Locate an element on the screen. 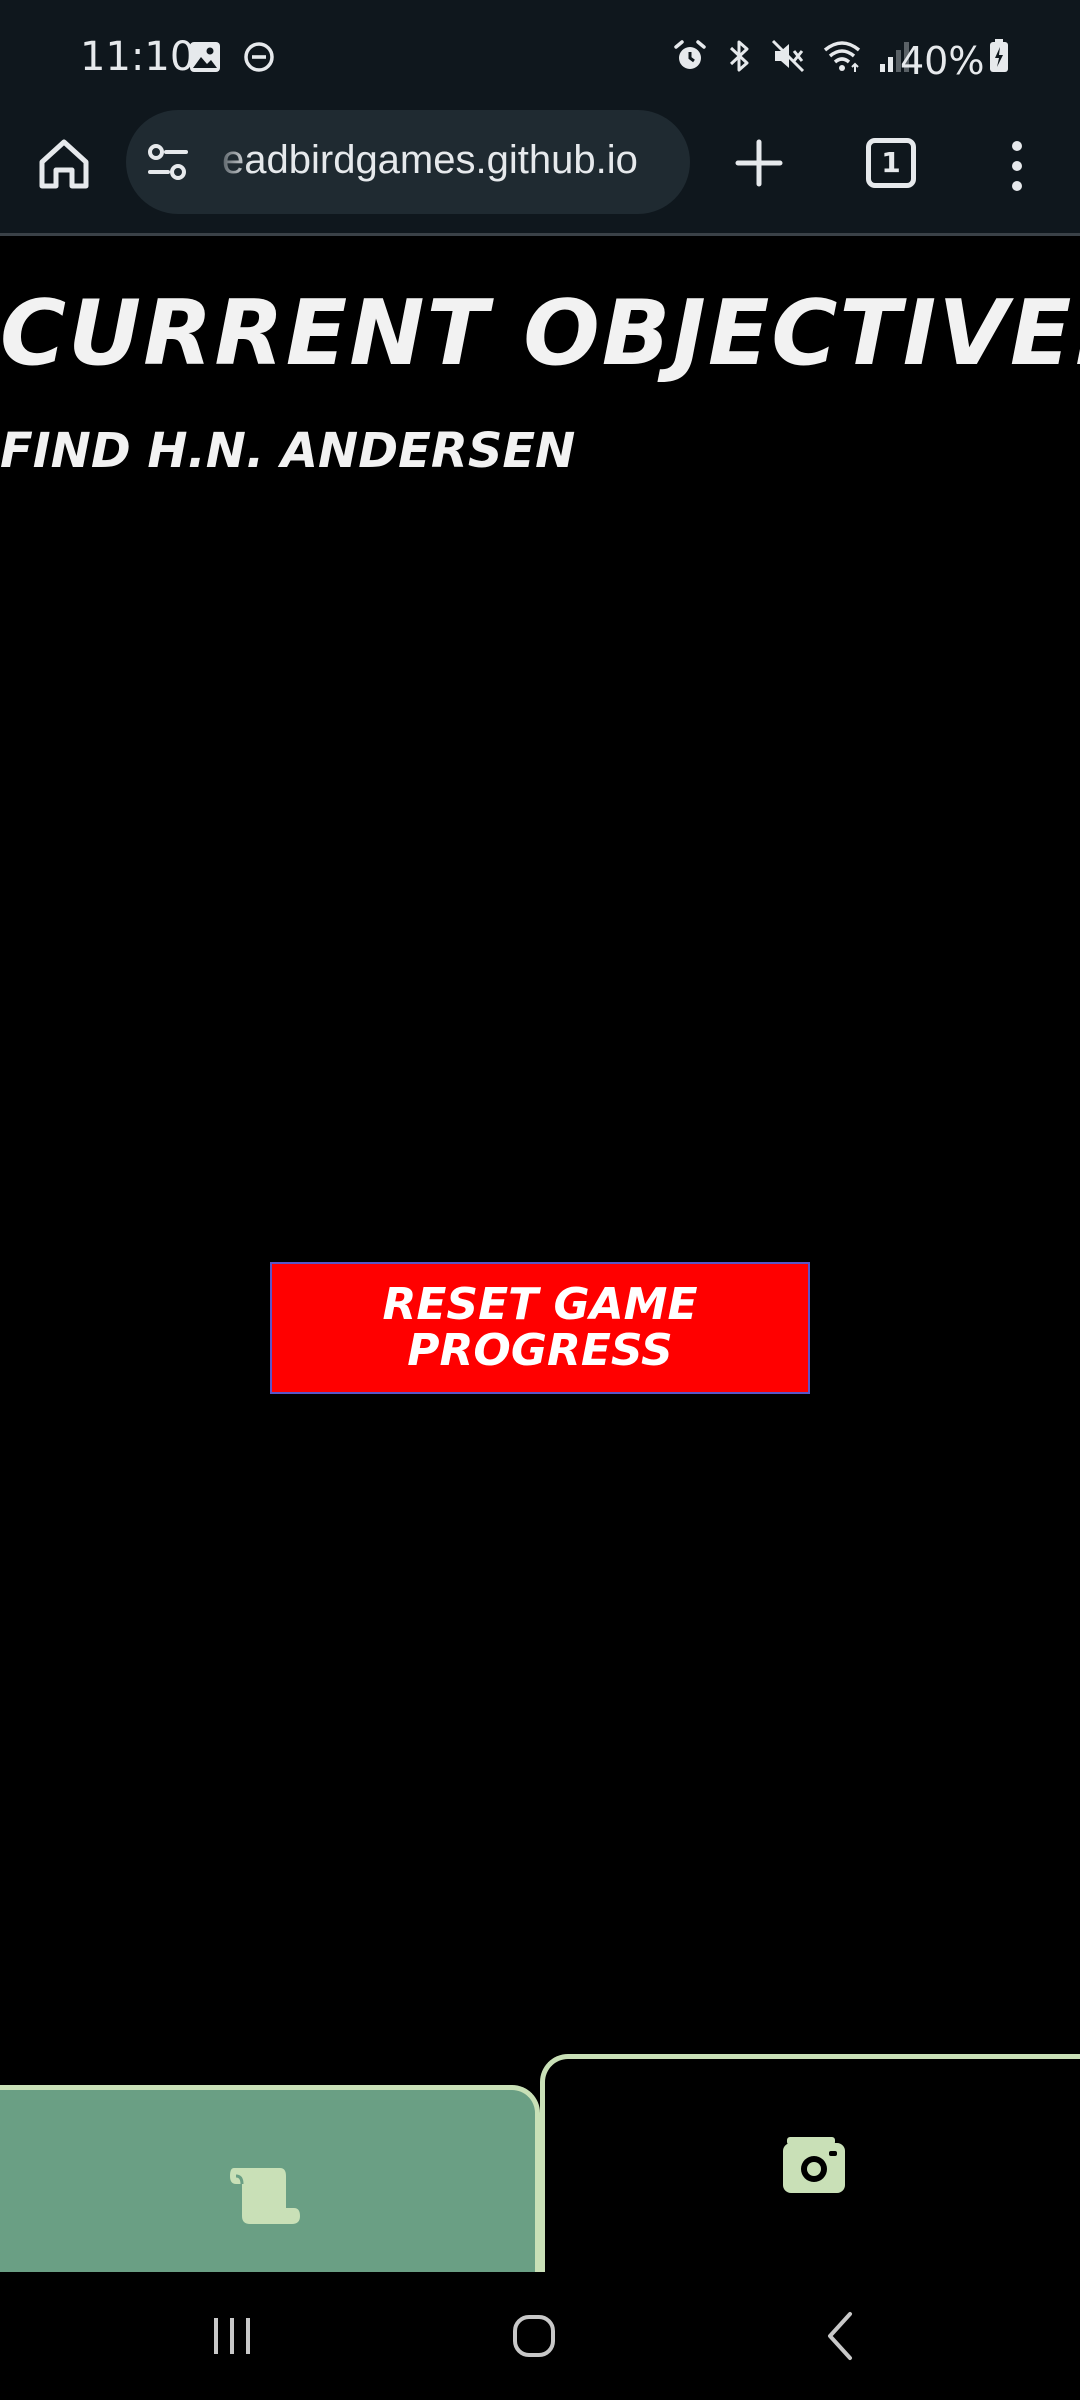 The width and height of the screenshot is (1080, 2400). back-icon is located at coordinates (840, 2336).